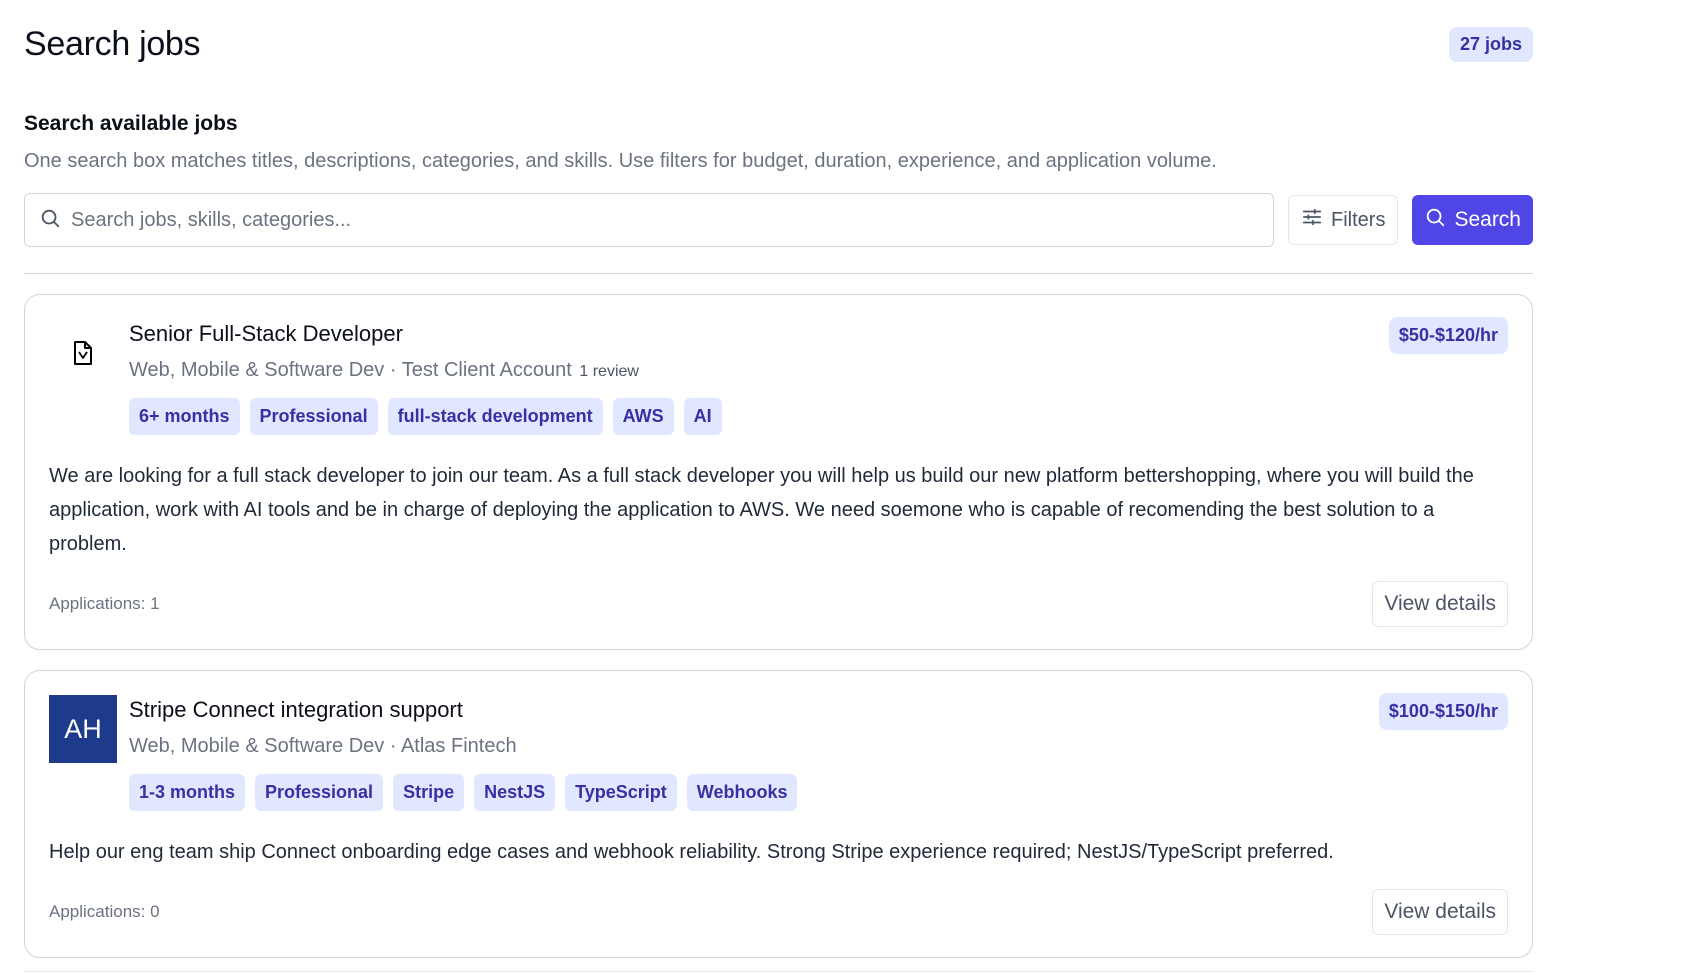 The height and width of the screenshot is (973, 1693). I want to click on filters-button: Filters, so click(1343, 220).